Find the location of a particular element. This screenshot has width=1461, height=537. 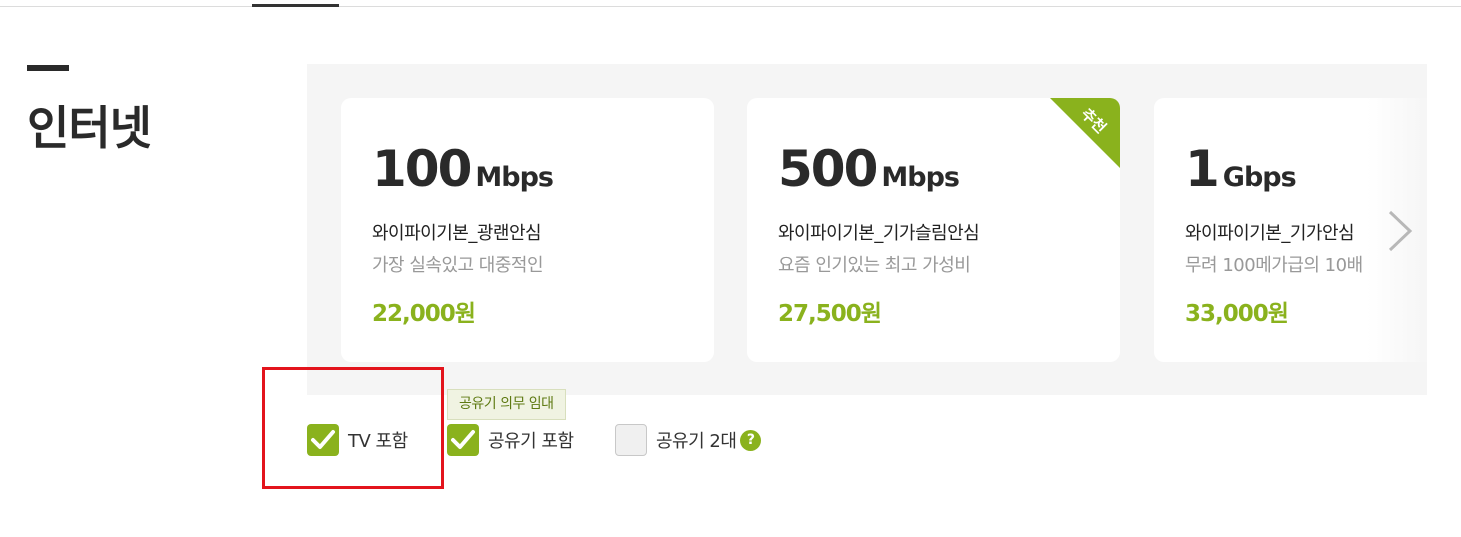

router-tooltip: 공유기 의무 임대 is located at coordinates (506, 404).